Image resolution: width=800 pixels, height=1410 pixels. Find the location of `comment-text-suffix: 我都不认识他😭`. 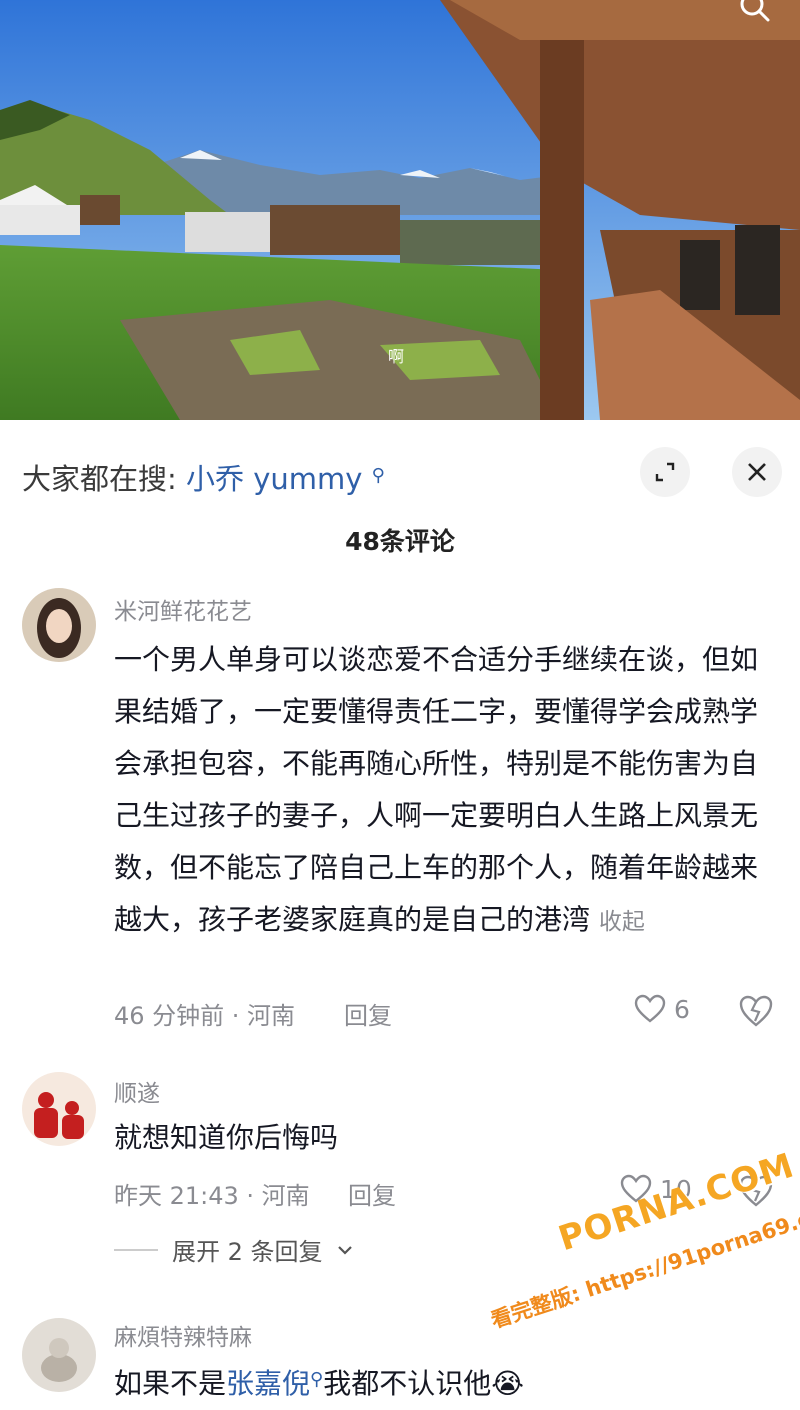

comment-text-suffix: 我都不认识他😭 is located at coordinates (423, 1383).